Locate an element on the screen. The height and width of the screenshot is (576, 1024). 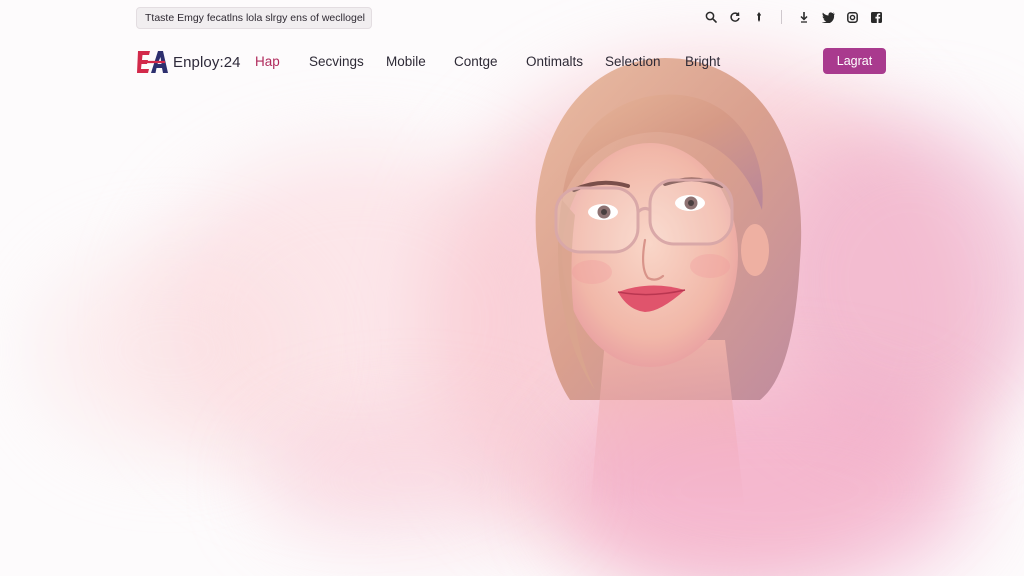
watercolor-wash is located at coordinates (170, 350).